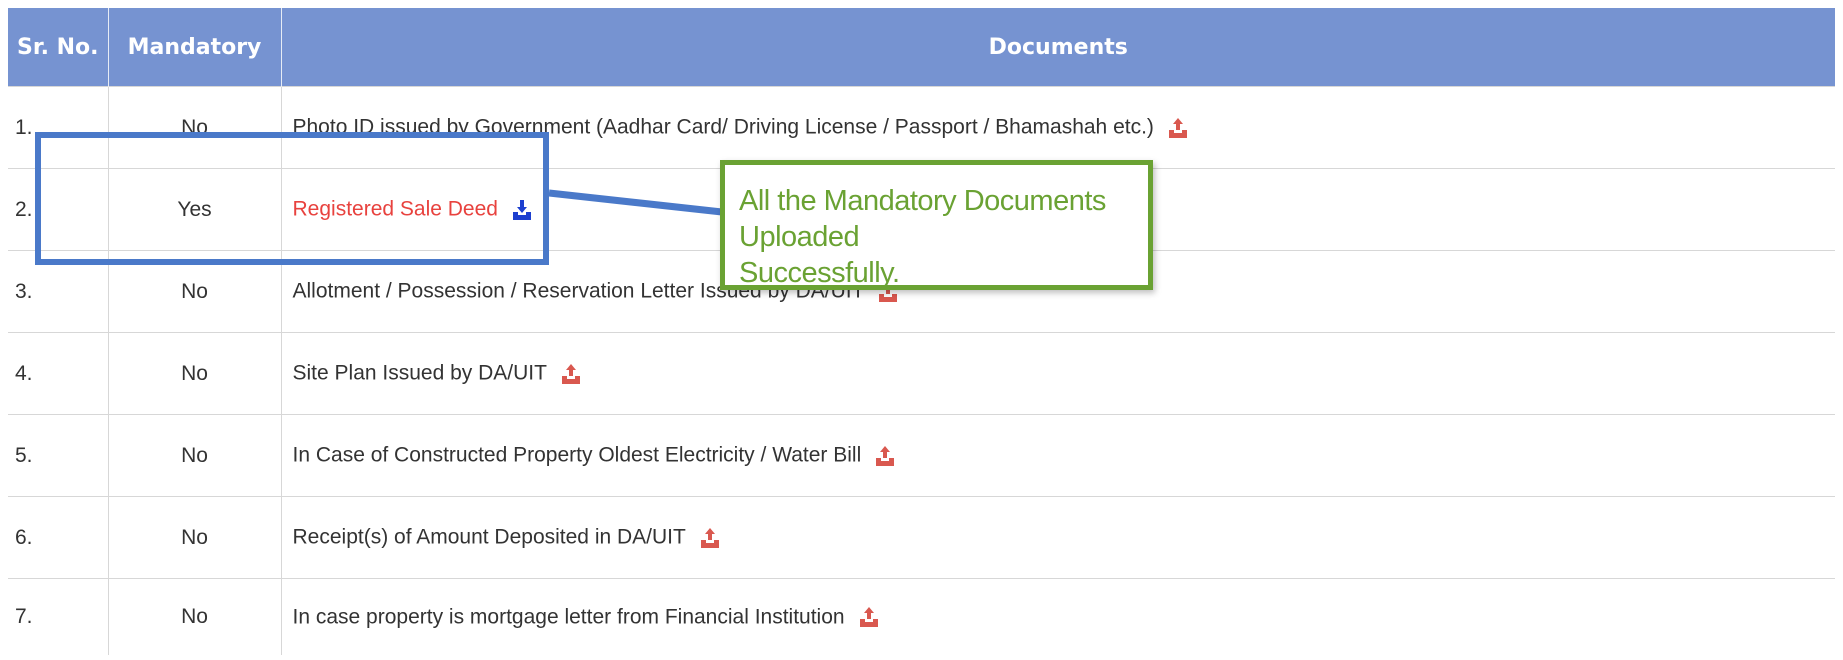 The image size is (1843, 660). Describe the element at coordinates (58, 537) in the screenshot. I see `sr-no-cell: 6.` at that location.